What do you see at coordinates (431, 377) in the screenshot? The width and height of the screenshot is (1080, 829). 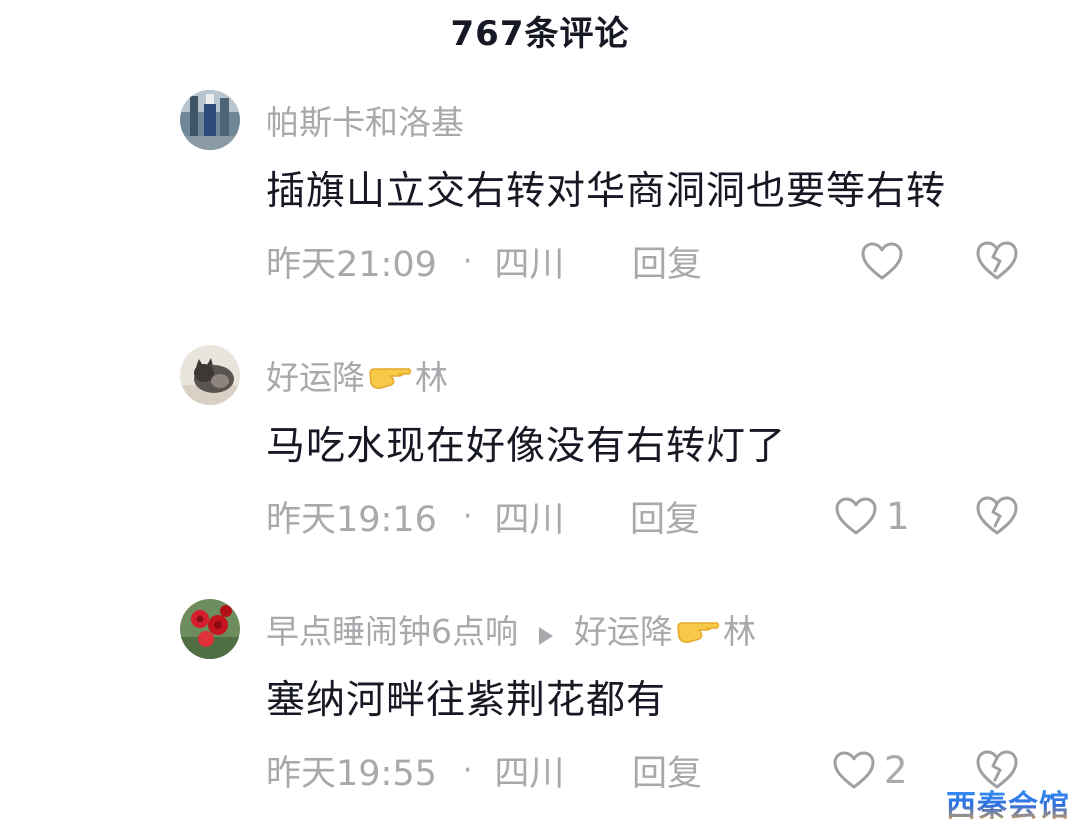 I see `username-suffix: 林` at bounding box center [431, 377].